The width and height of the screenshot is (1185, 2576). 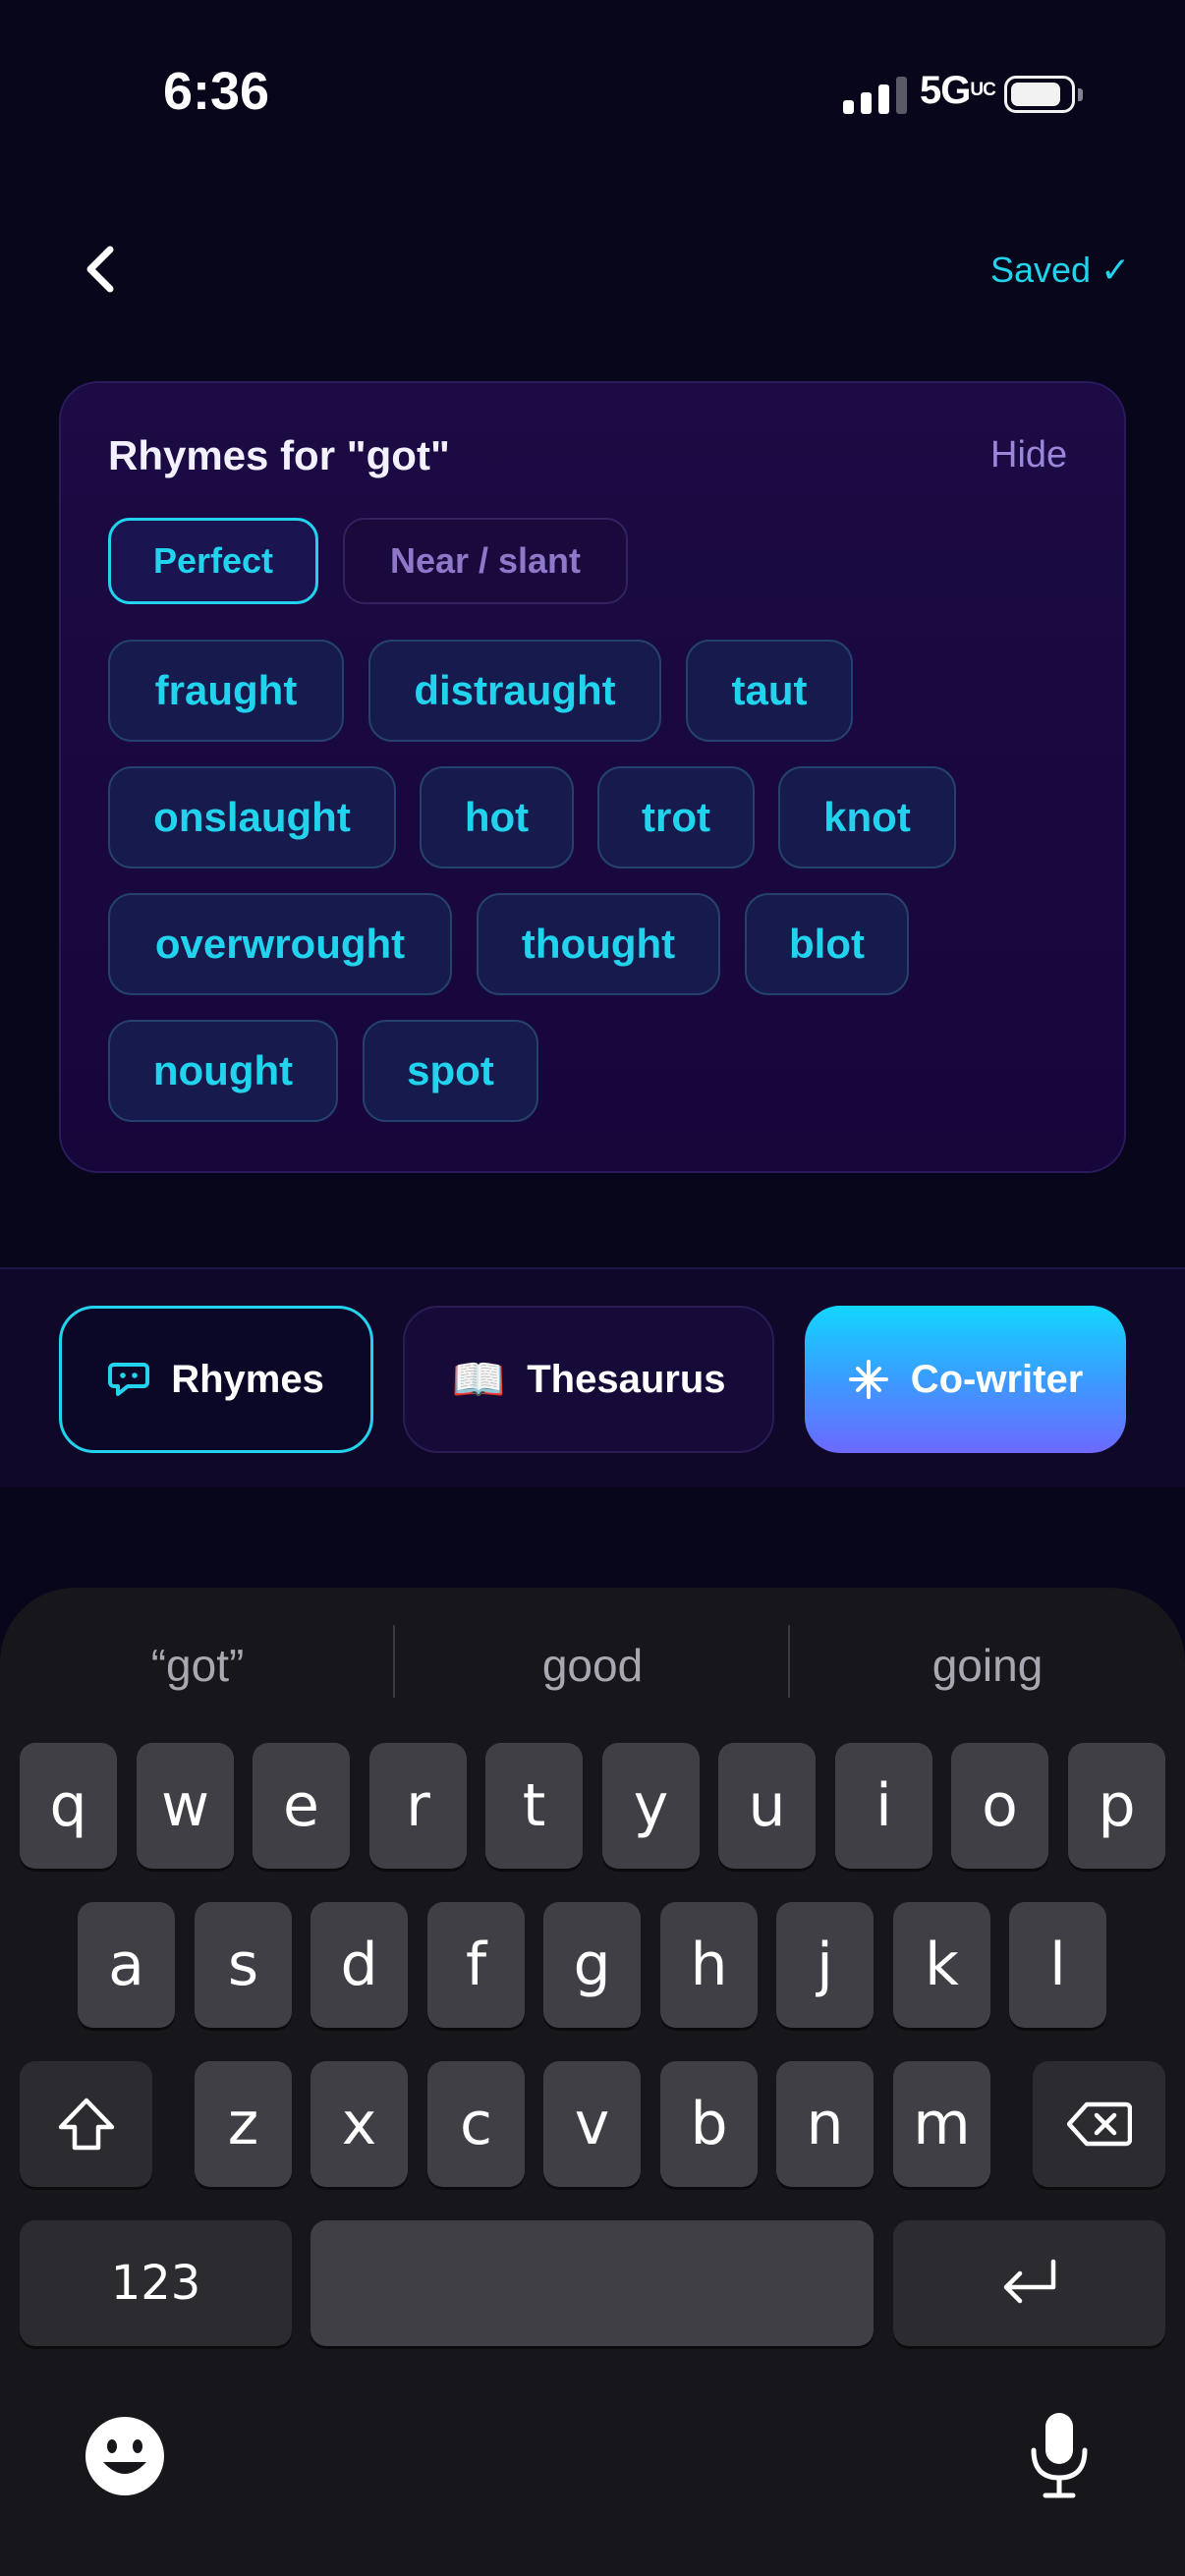 I want to click on return-icon, so click(x=1029, y=2281).